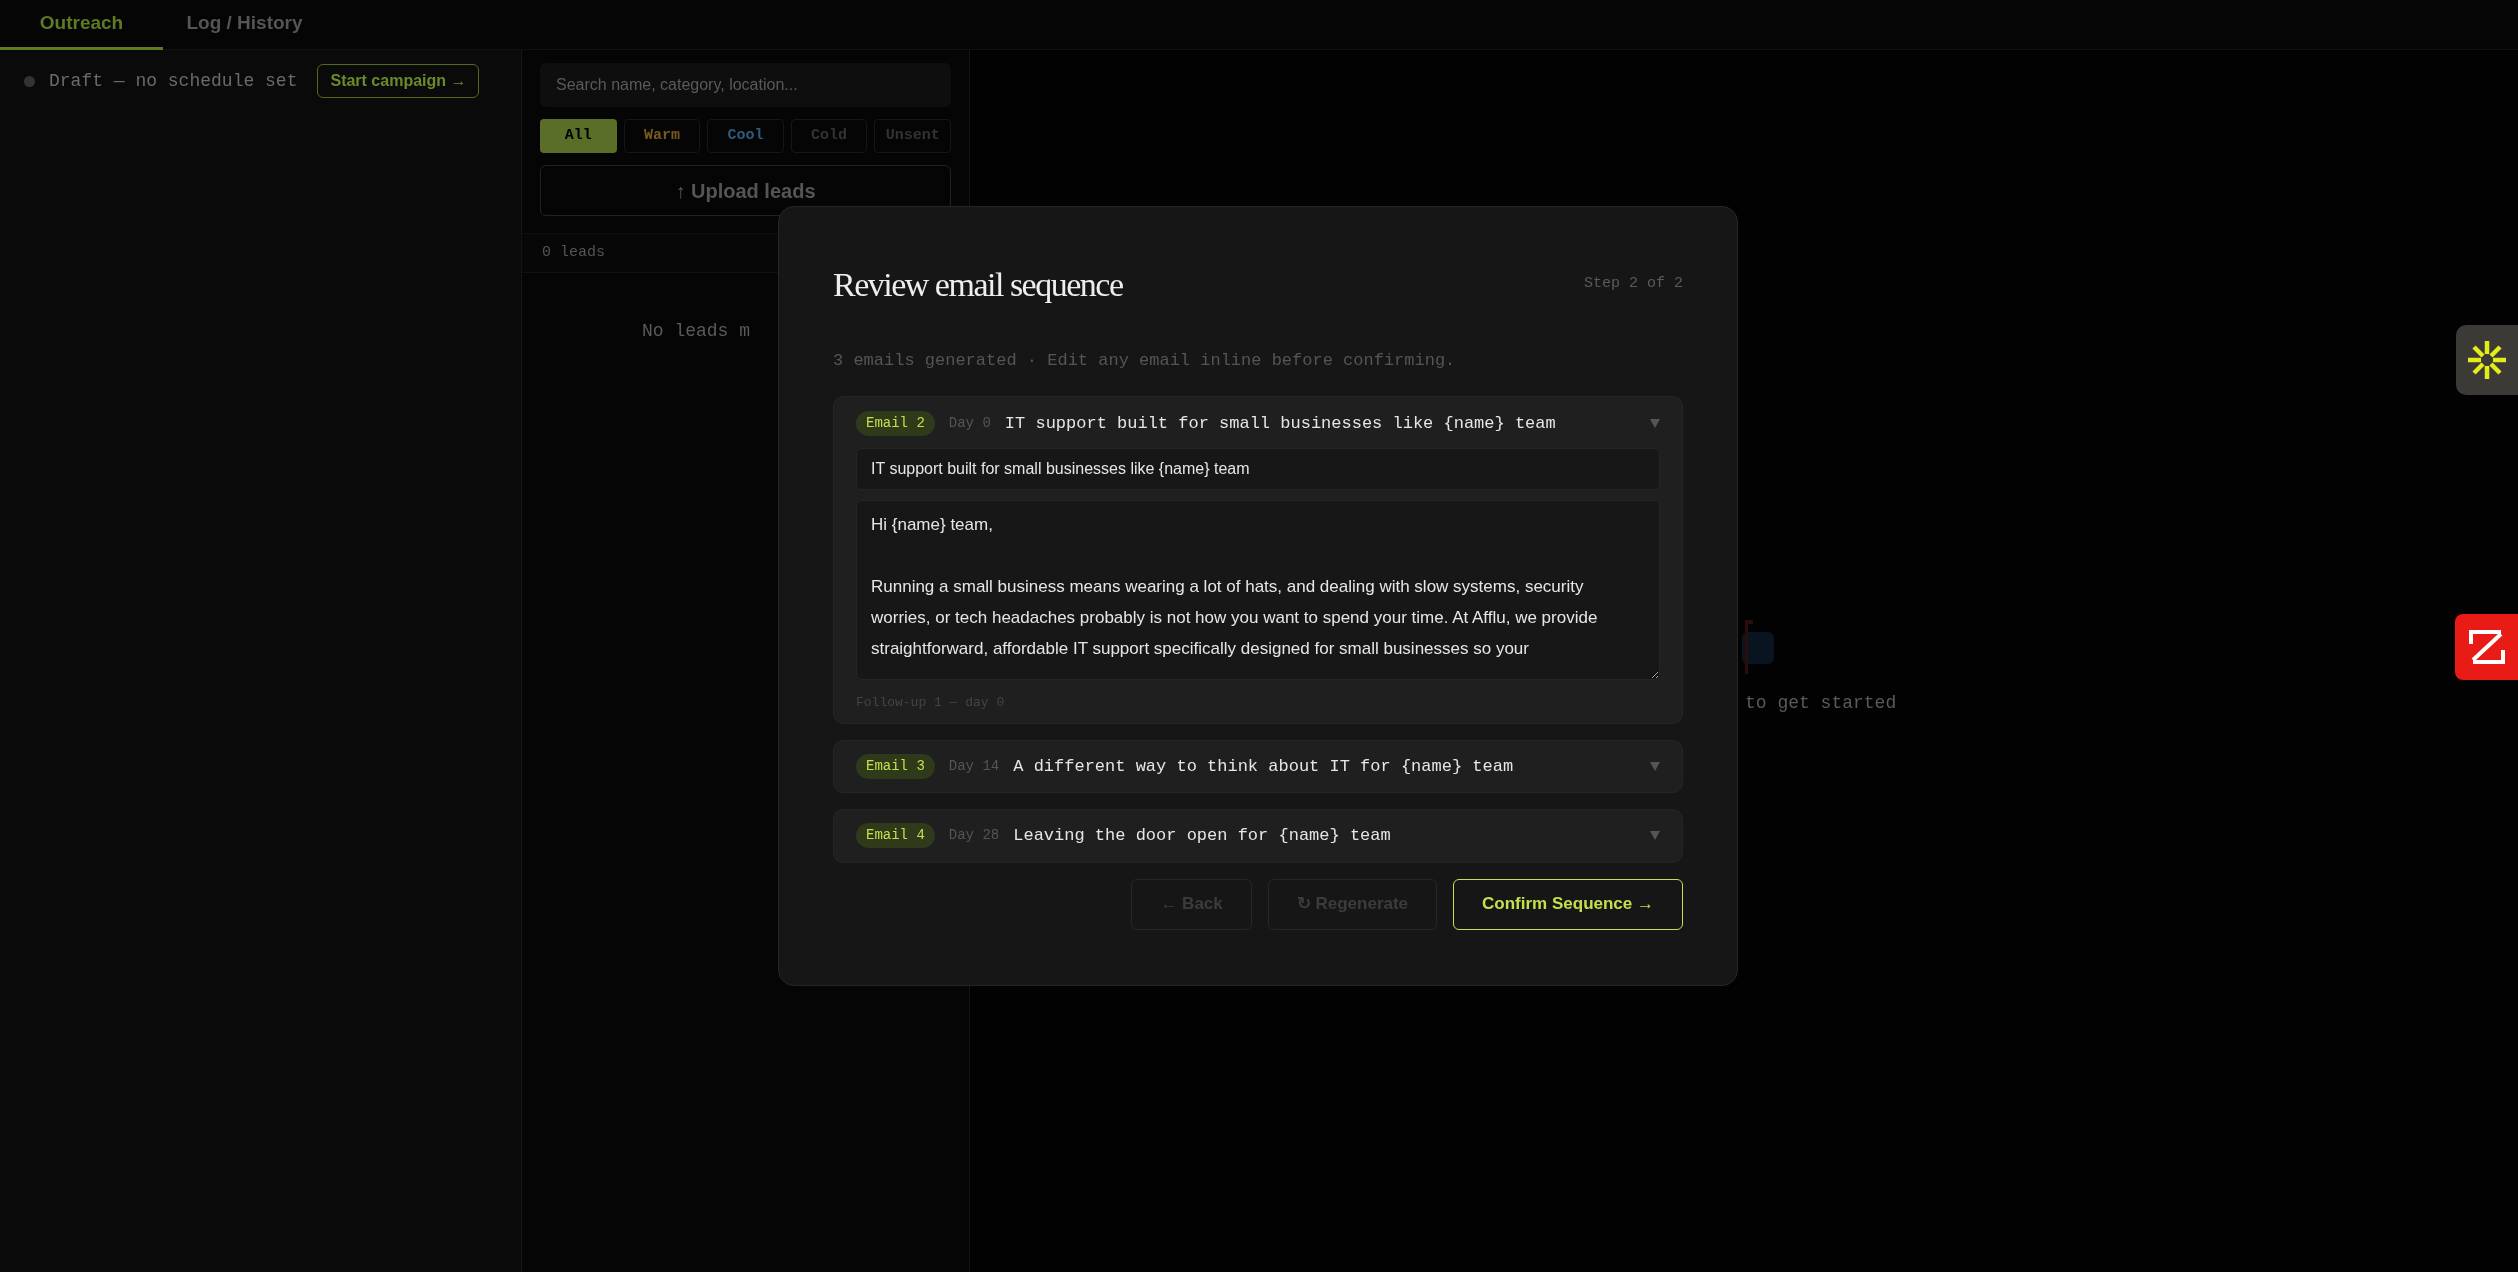 Image resolution: width=2518 pixels, height=1272 pixels. What do you see at coordinates (745, 136) in the screenshot?
I see `filter-chip: Cool` at bounding box center [745, 136].